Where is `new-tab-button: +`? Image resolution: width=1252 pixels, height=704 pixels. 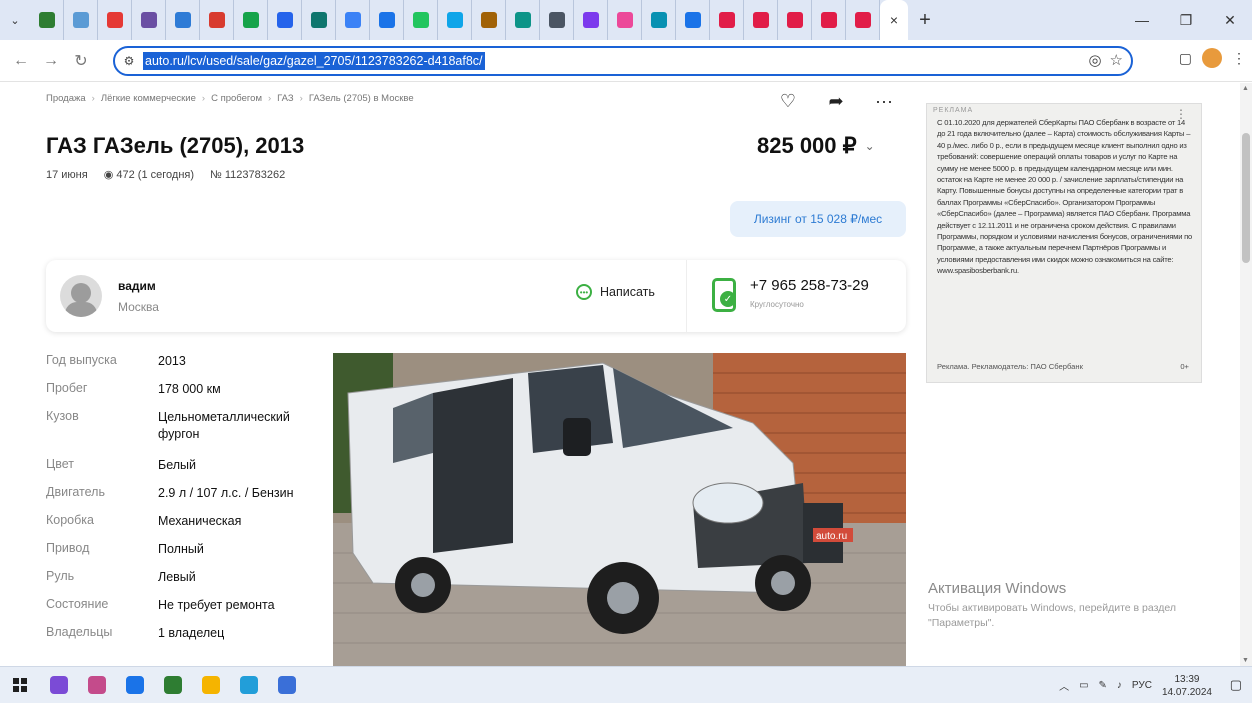 new-tab-button: + is located at coordinates (925, 20).